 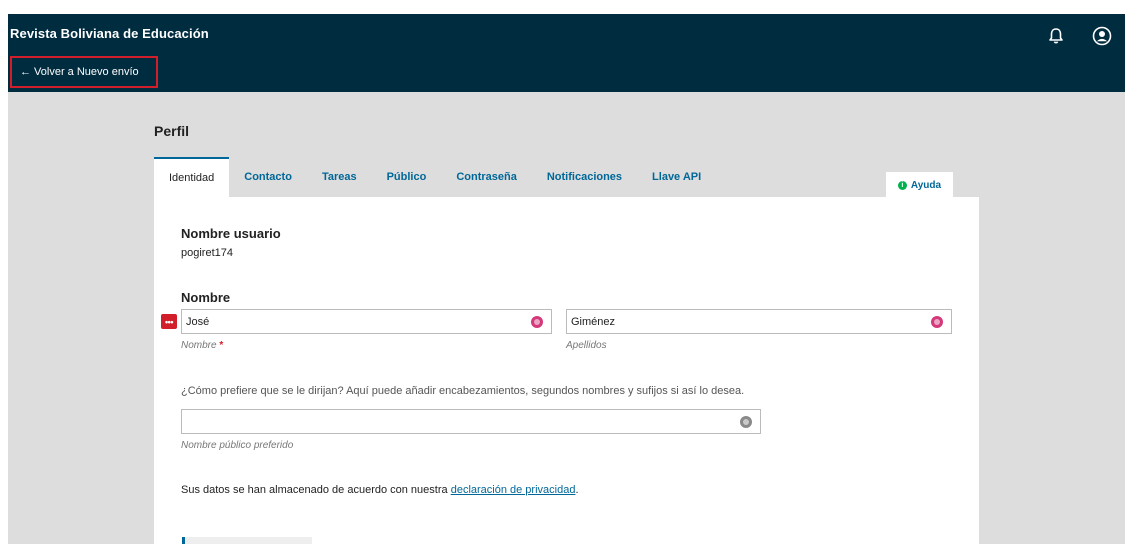 What do you see at coordinates (676, 177) in the screenshot?
I see `tab-llave-api: Llave API` at bounding box center [676, 177].